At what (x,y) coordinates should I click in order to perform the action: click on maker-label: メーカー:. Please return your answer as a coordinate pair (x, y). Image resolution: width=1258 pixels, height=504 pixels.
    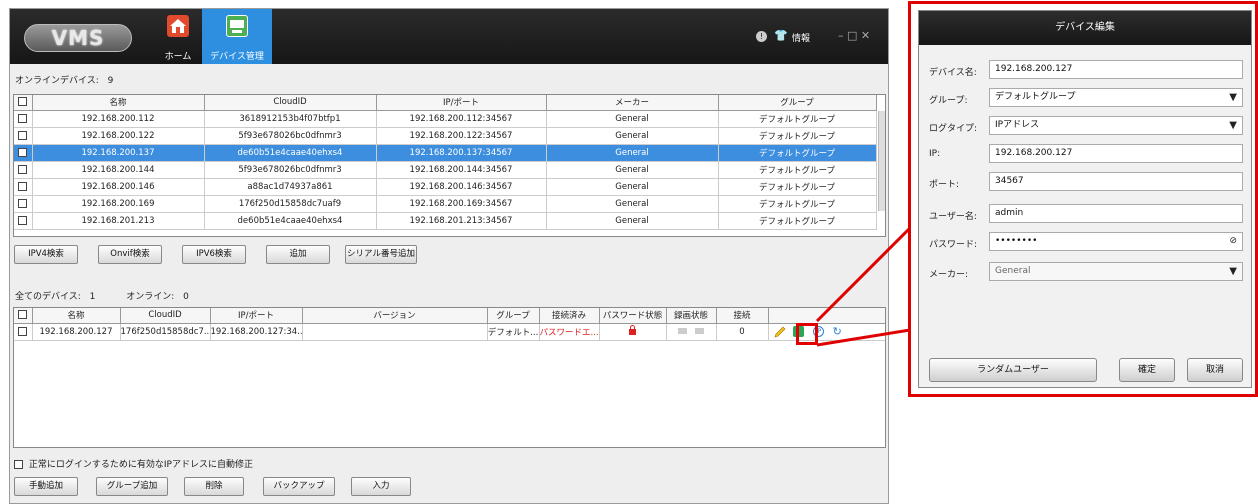
    Looking at the image, I should click on (949, 275).